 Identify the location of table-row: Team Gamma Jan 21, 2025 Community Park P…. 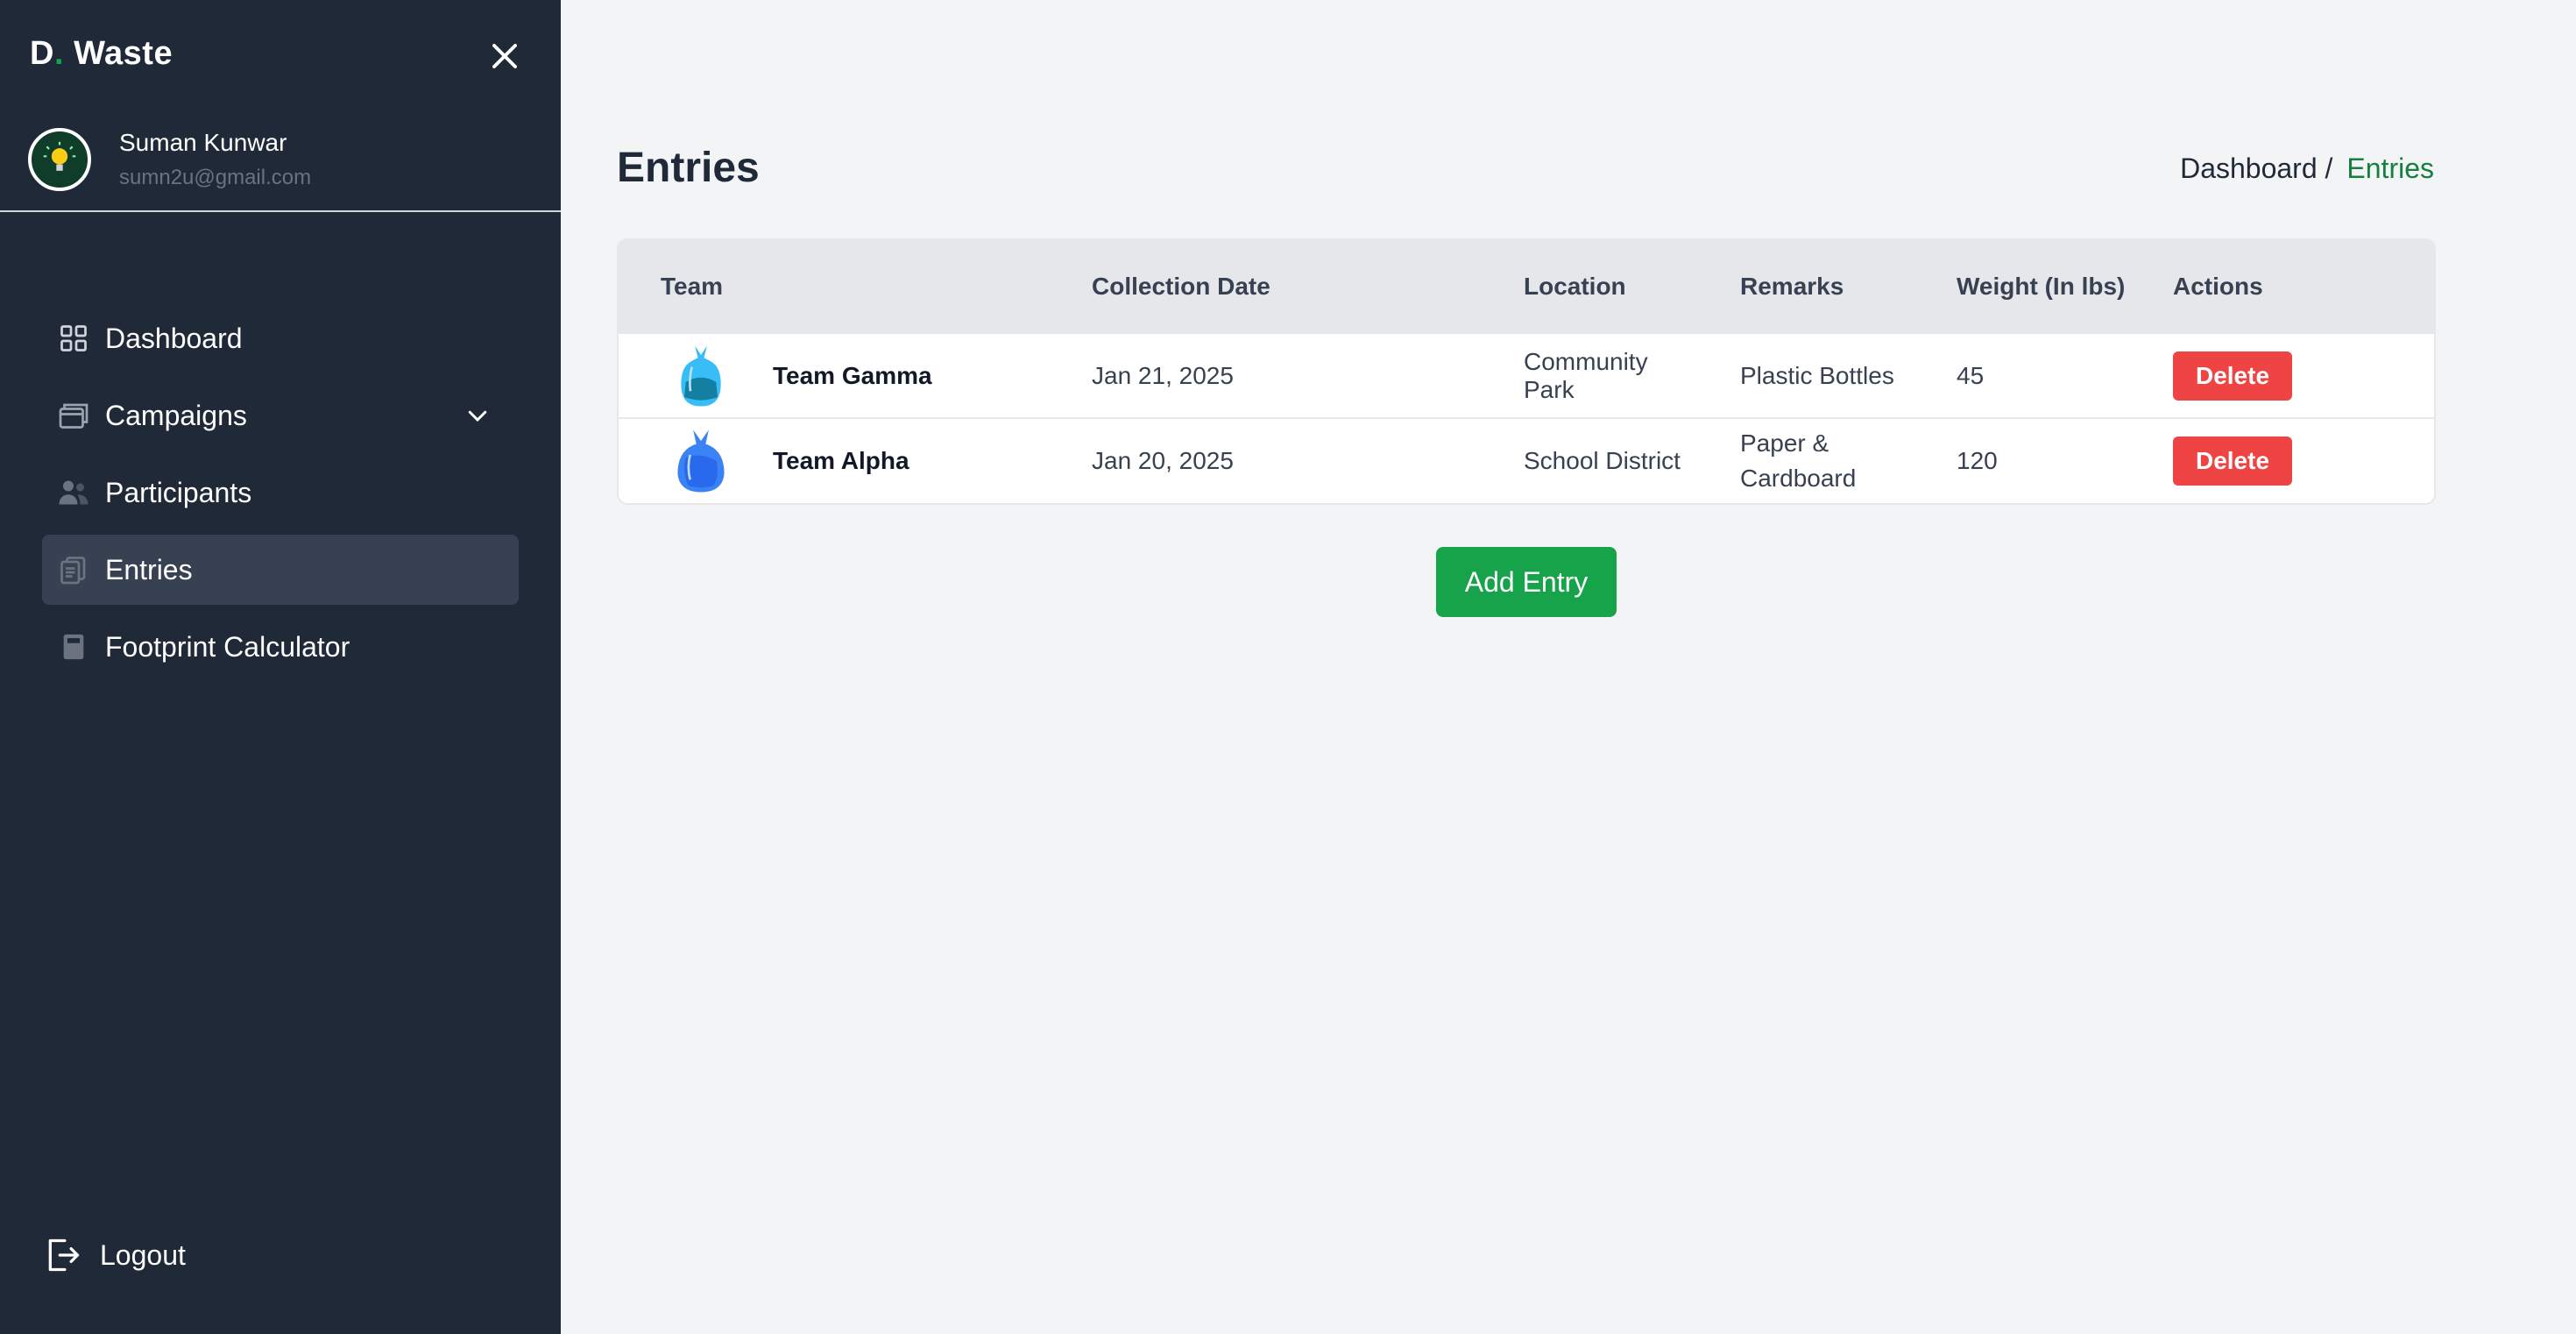
(1526, 375).